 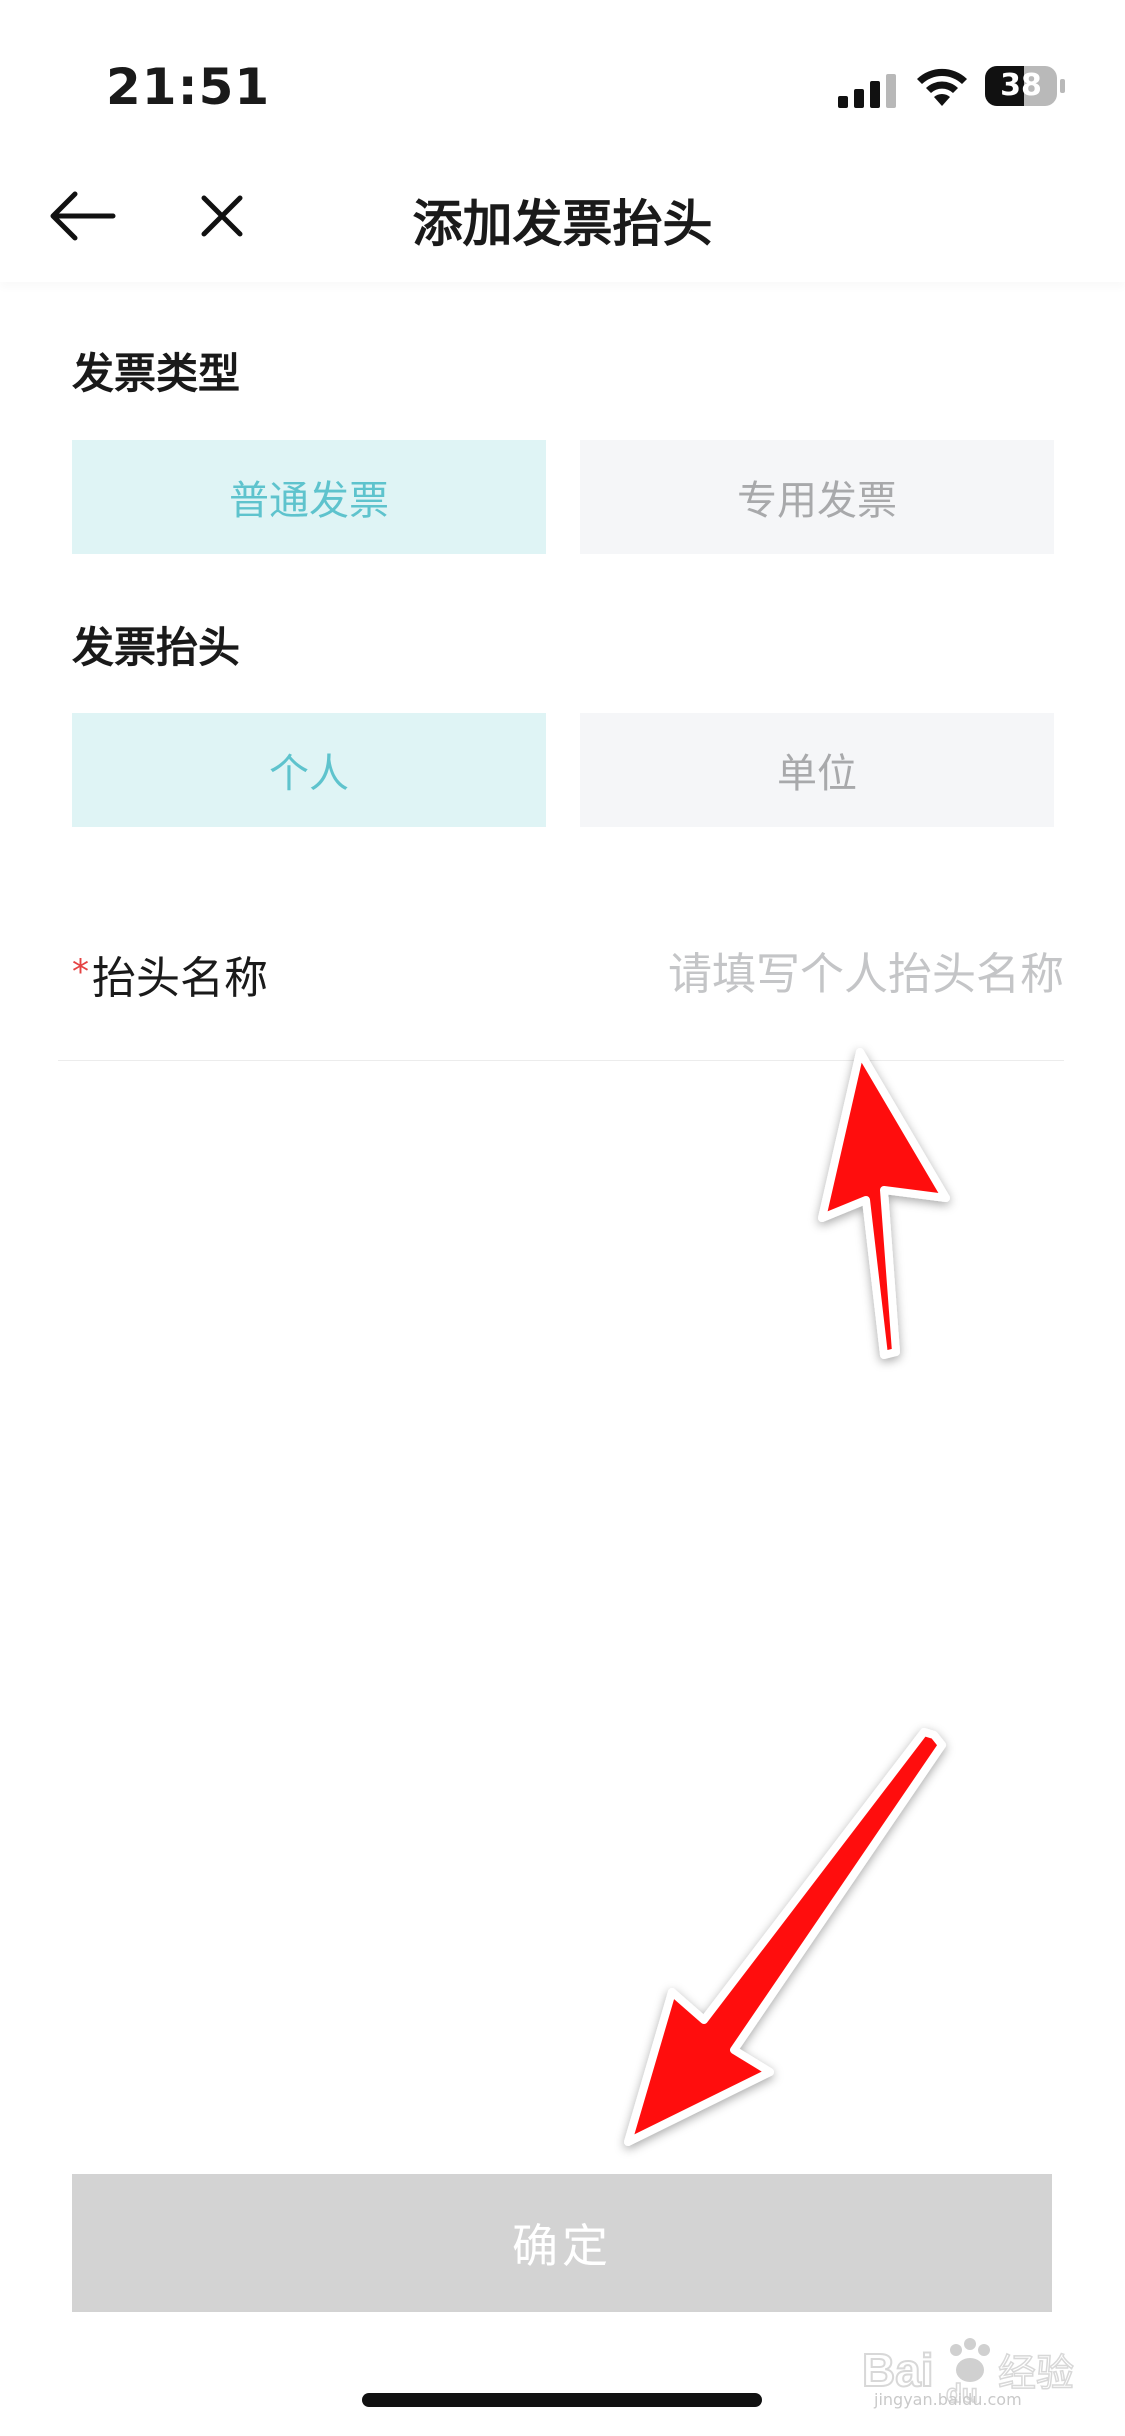 I want to click on battery-level: 38, so click(x=1021, y=85).